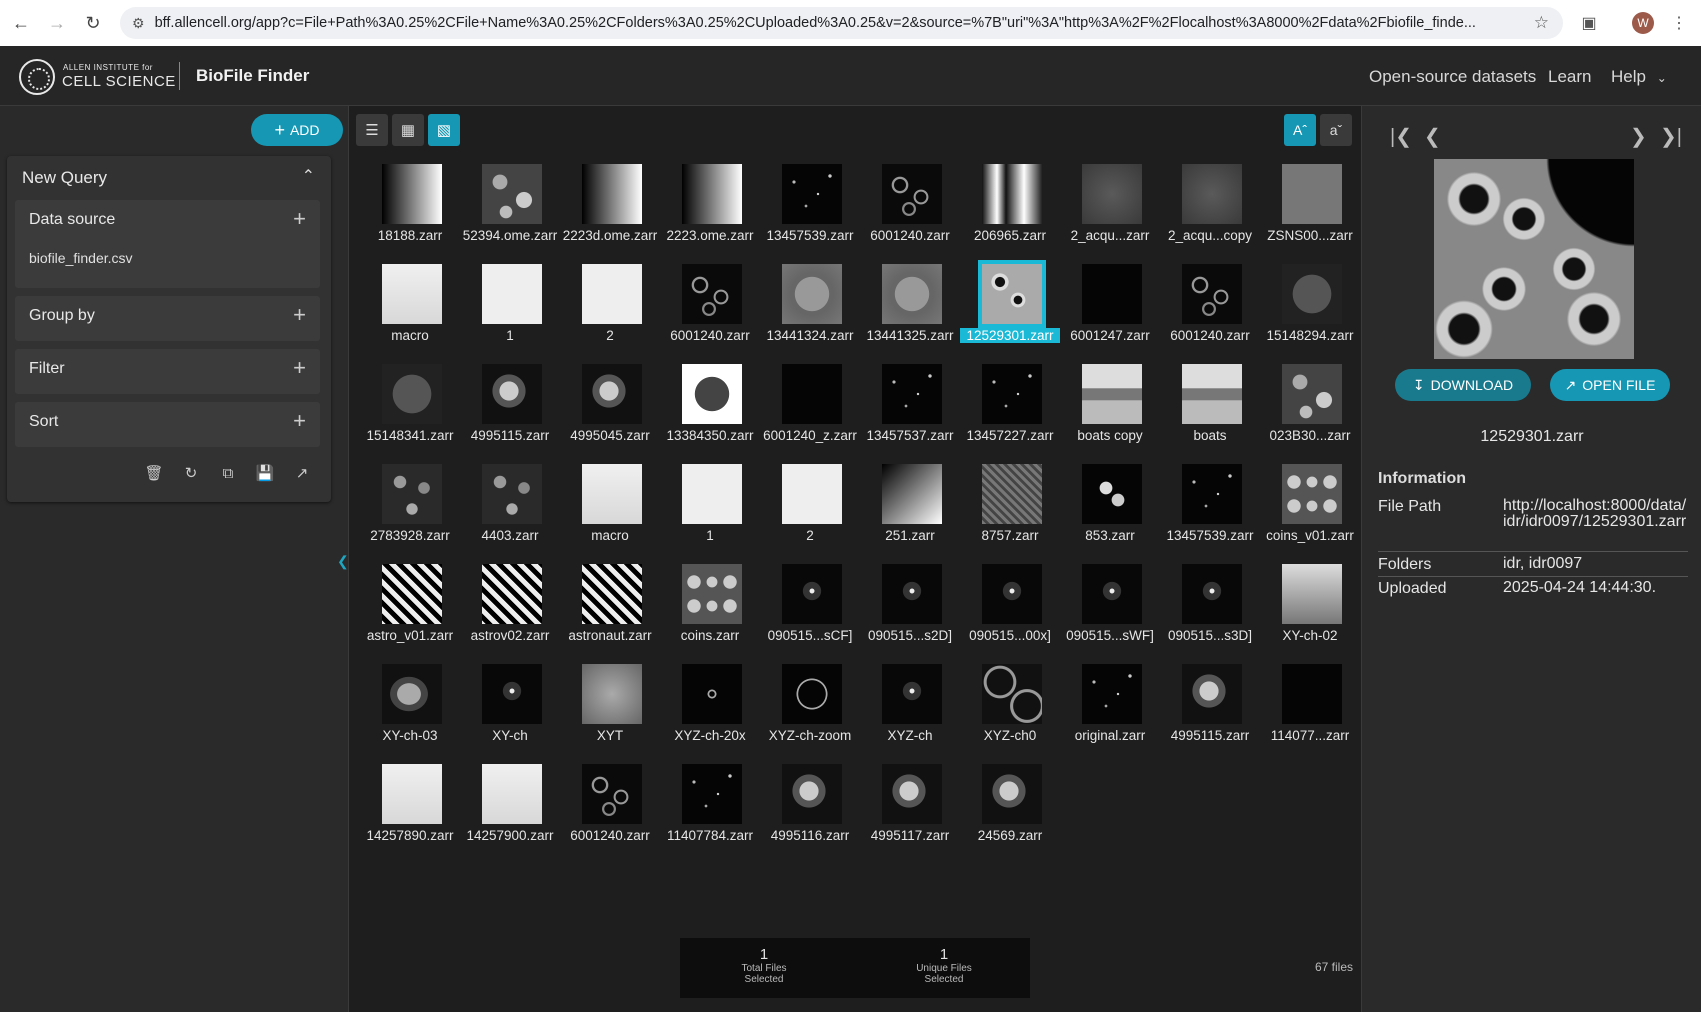 This screenshot has width=1701, height=1012. Describe the element at coordinates (1643, 23) in the screenshot. I see `profile-avatar: W` at that location.